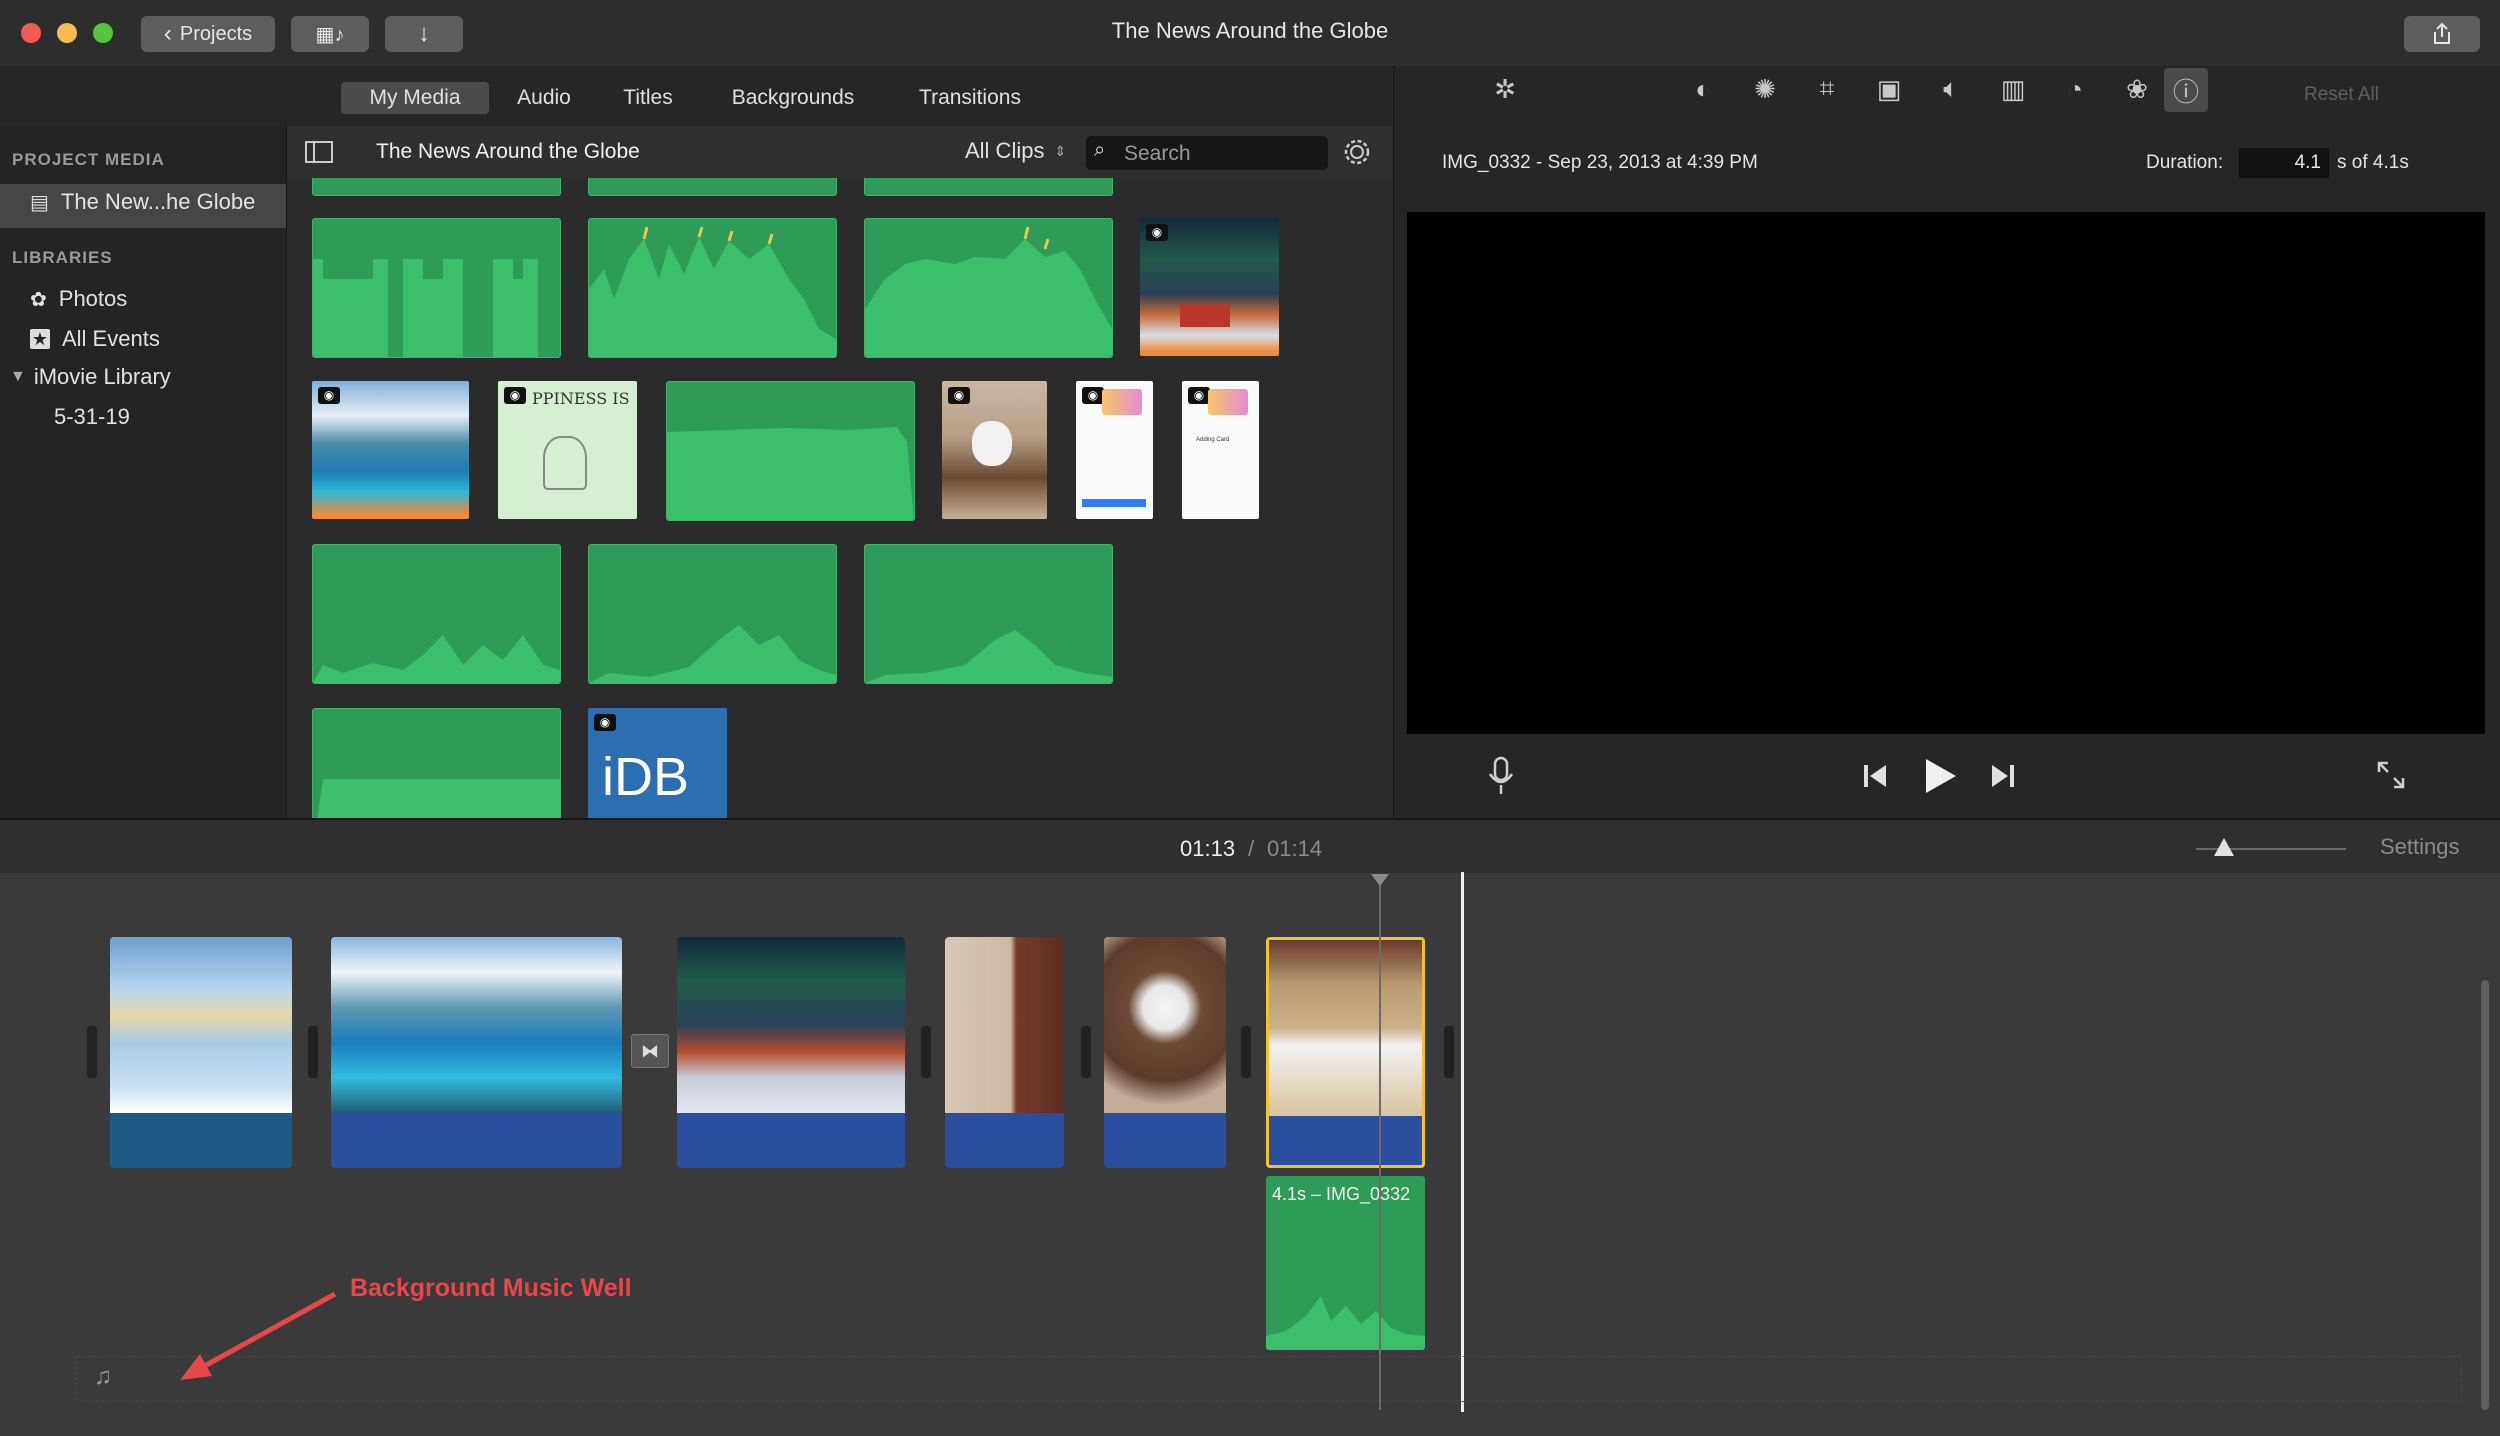  Describe the element at coordinates (90, 377) in the screenshot. I see `sidebar-item-imovie-library: ▼ iMovie Library` at that location.